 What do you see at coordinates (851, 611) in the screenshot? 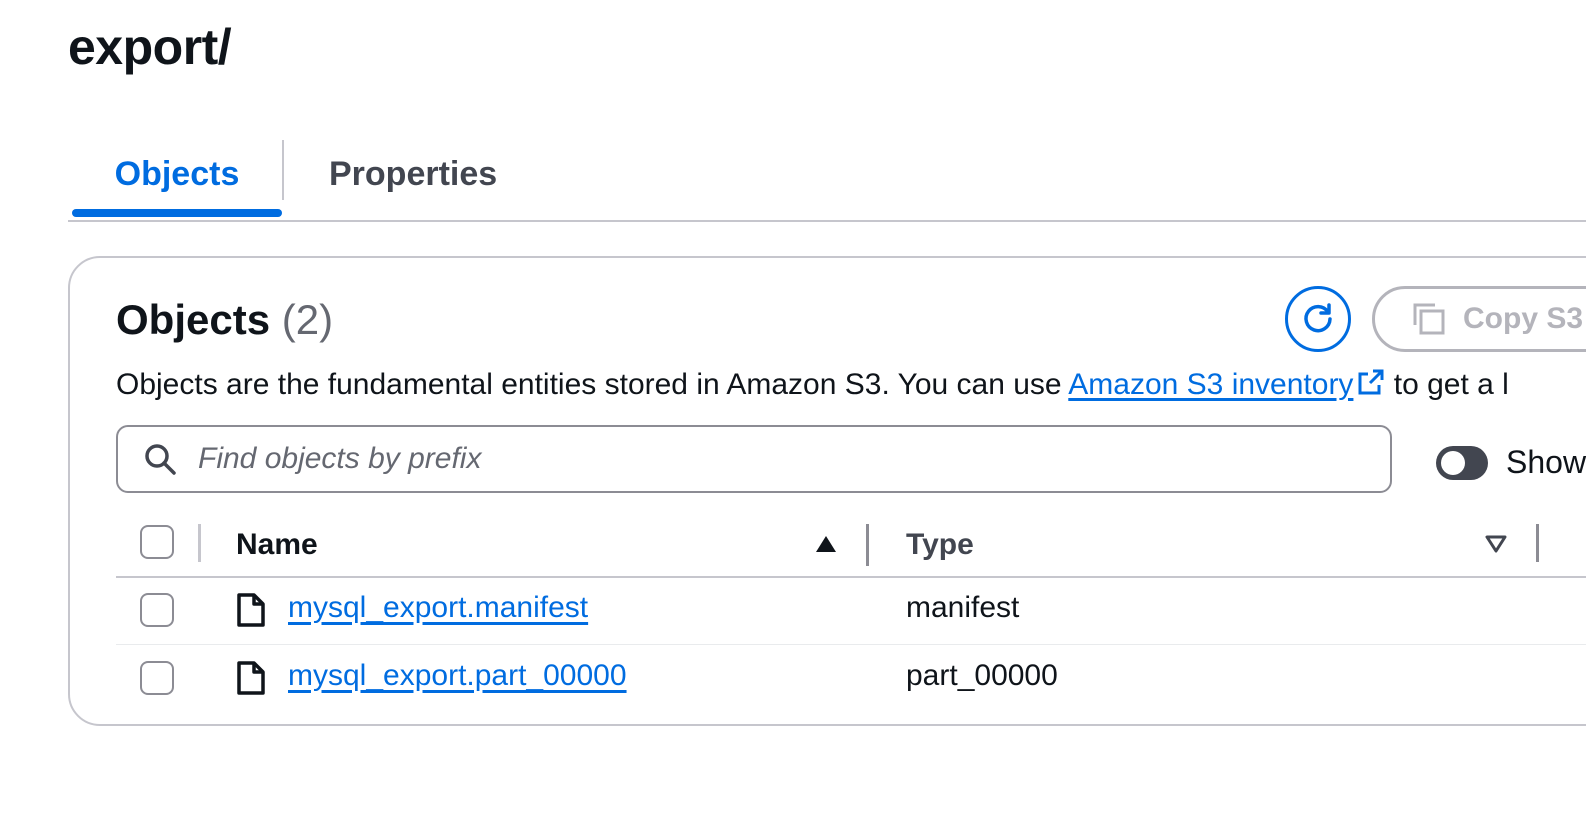
I see `table-row: mysql_export.manifest manifest` at bounding box center [851, 611].